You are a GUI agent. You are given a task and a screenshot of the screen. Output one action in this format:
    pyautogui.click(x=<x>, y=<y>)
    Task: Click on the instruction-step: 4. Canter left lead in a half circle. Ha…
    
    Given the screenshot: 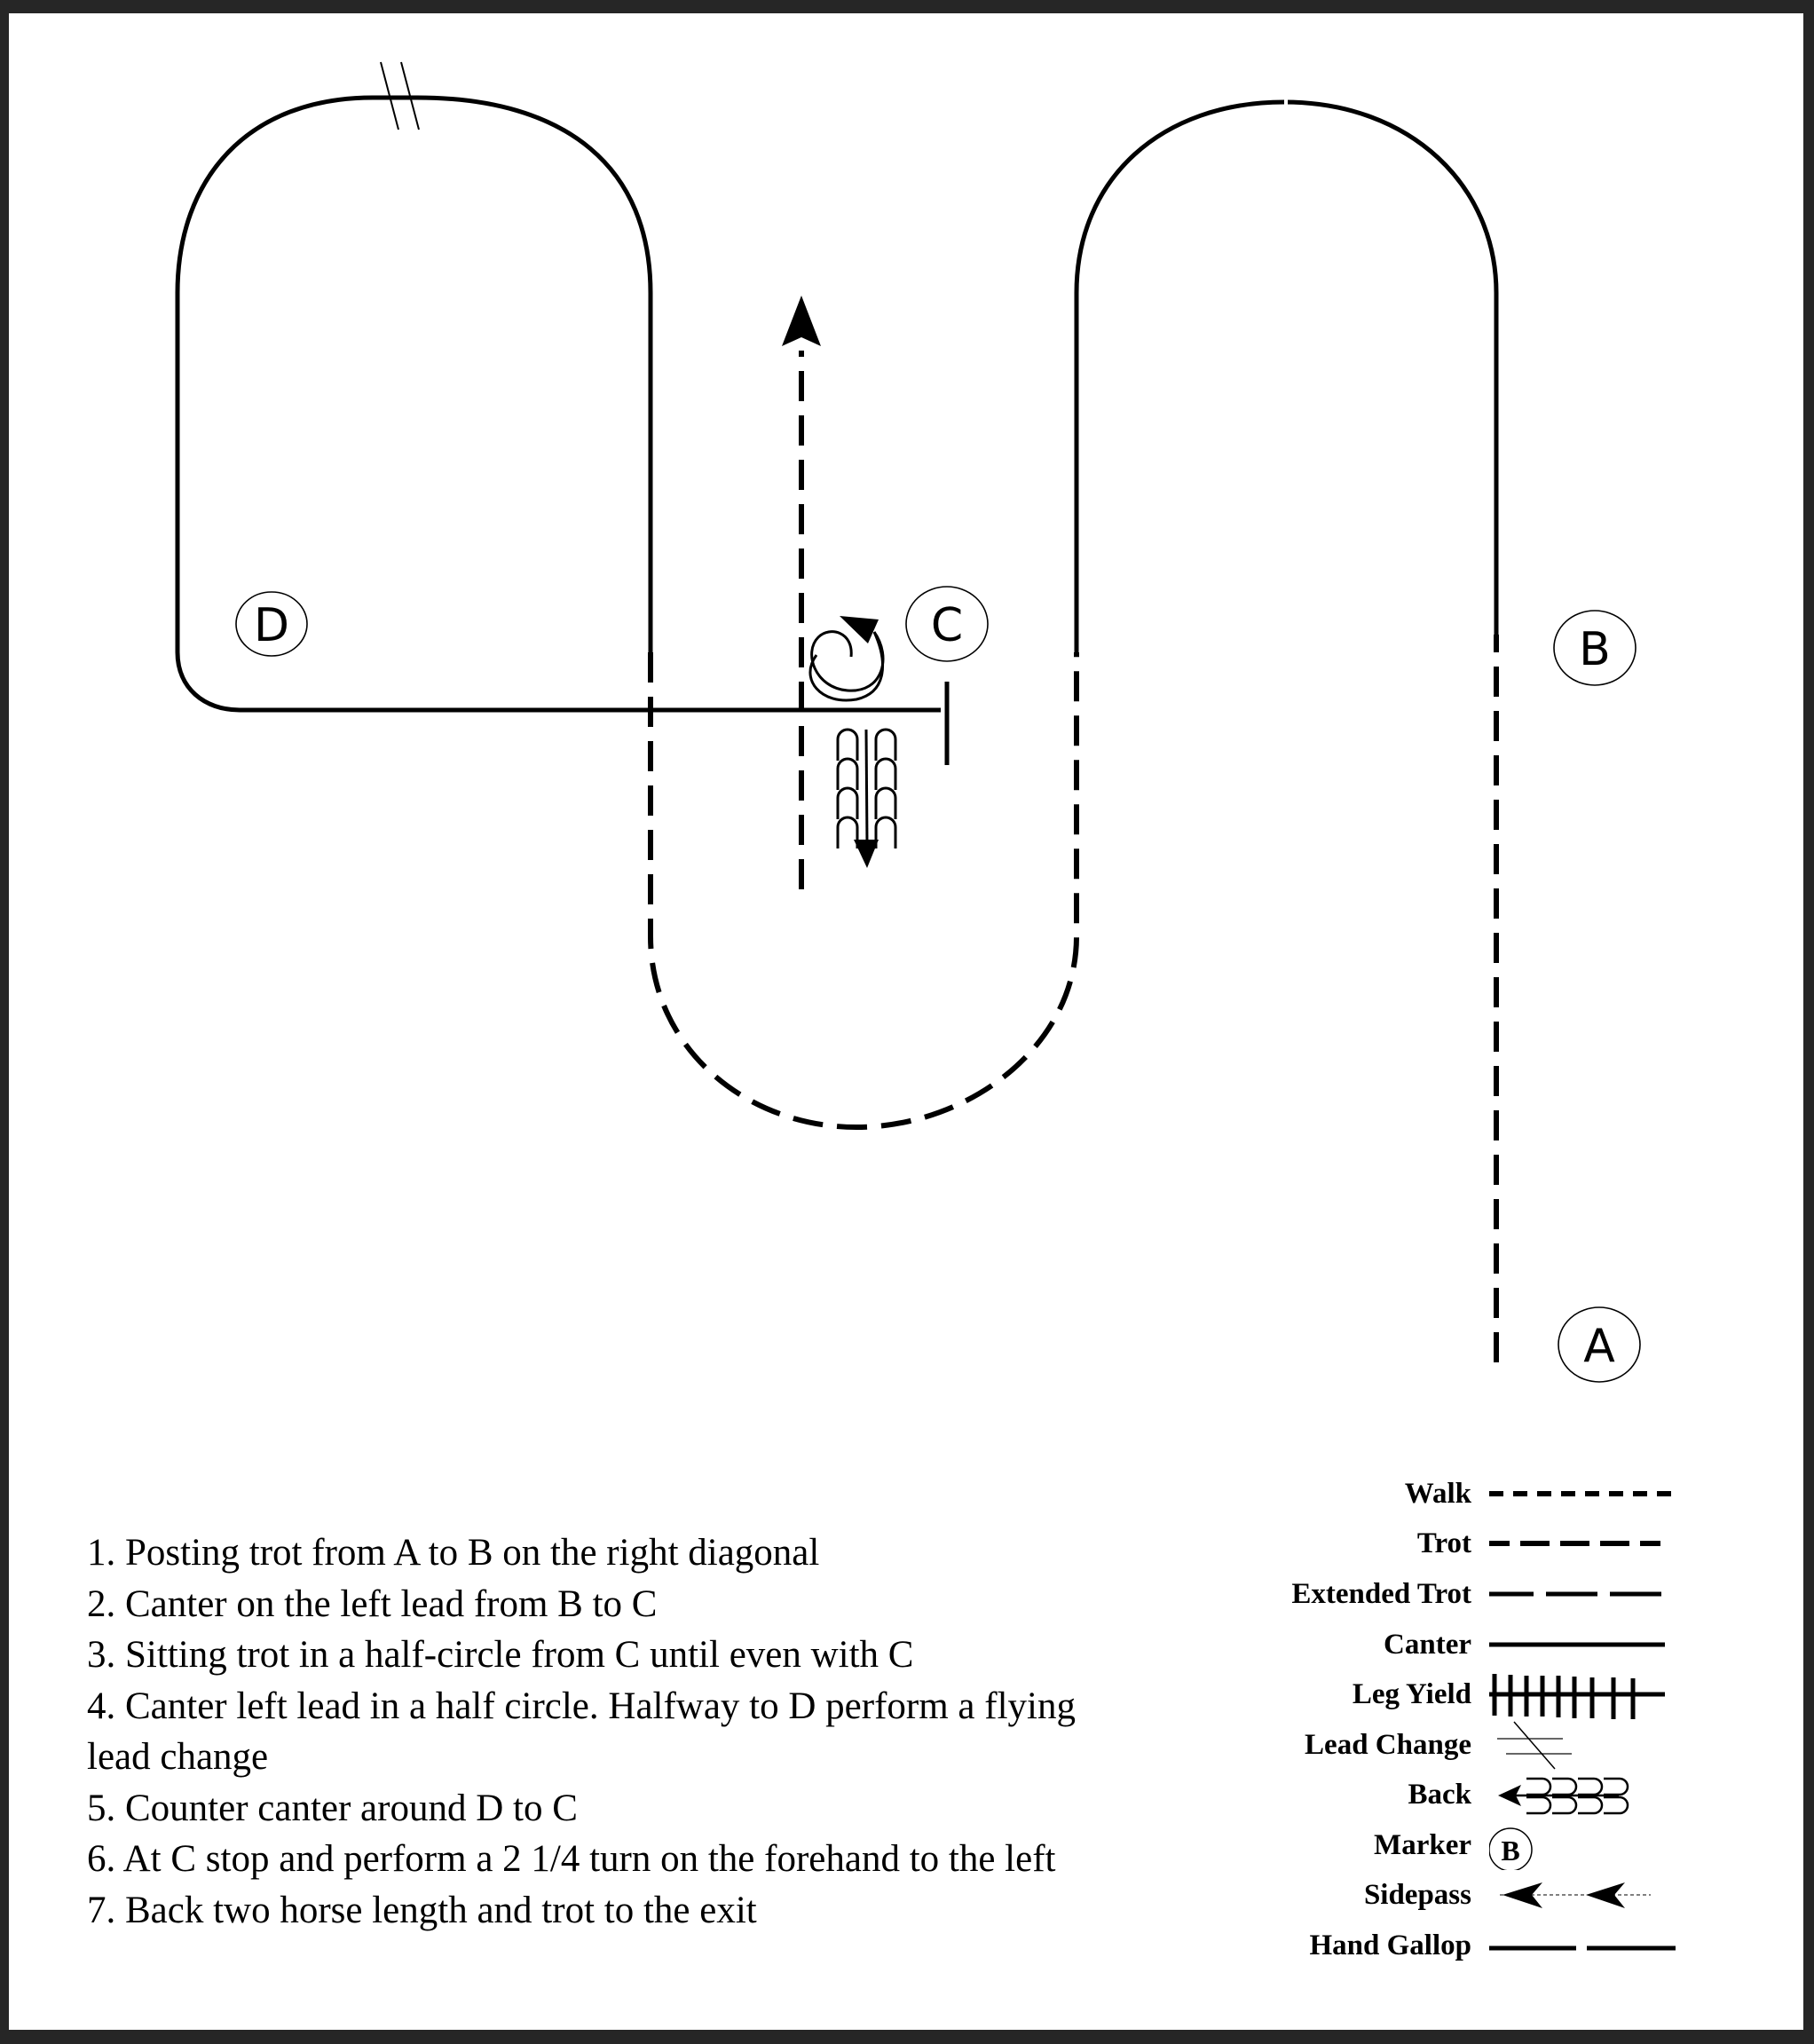 What is the action you would take?
    pyautogui.click(x=581, y=1732)
    